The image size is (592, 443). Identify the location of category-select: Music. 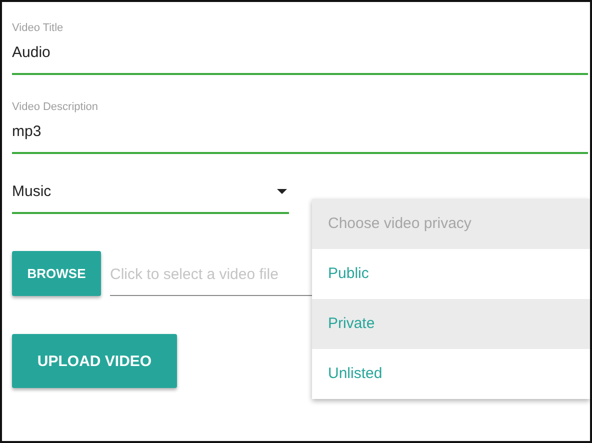
(150, 196).